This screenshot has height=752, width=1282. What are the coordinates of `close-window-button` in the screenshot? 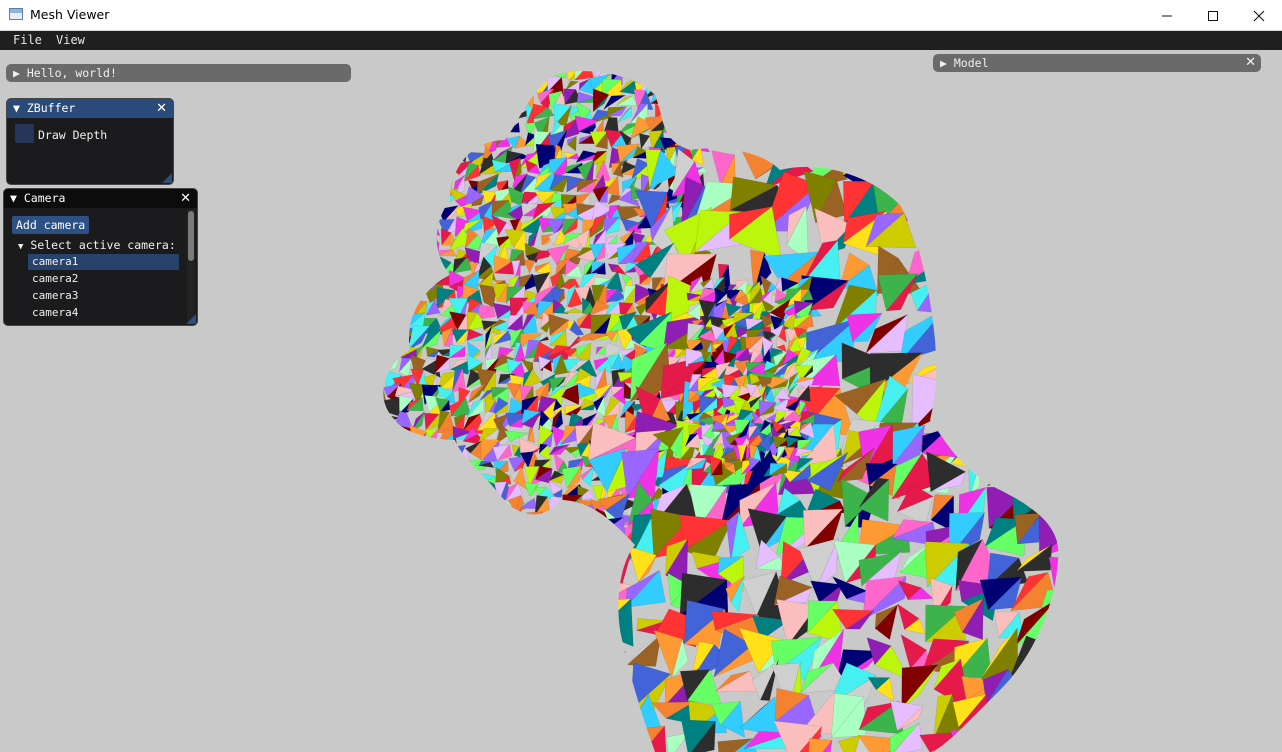 It's located at (1259, 15).